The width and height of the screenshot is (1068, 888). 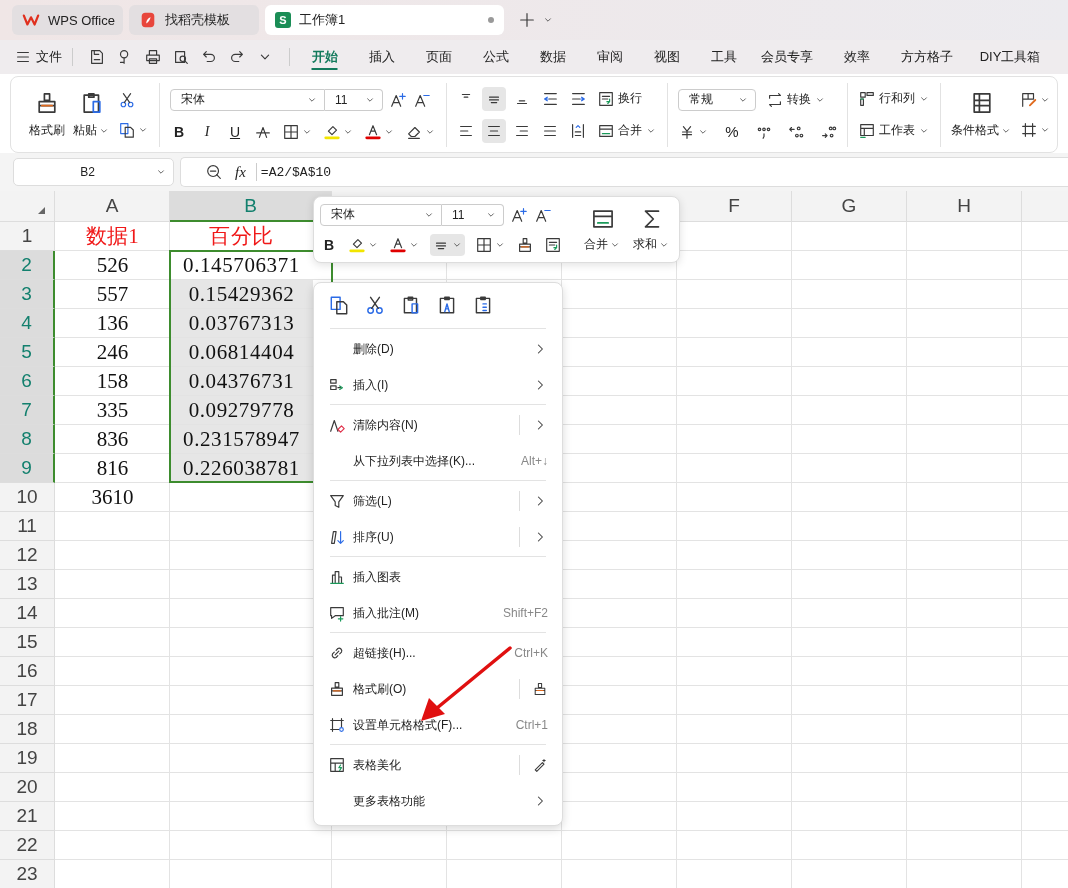 What do you see at coordinates (47, 114) in the screenshot?
I see `format-painter-button: 格式刷` at bounding box center [47, 114].